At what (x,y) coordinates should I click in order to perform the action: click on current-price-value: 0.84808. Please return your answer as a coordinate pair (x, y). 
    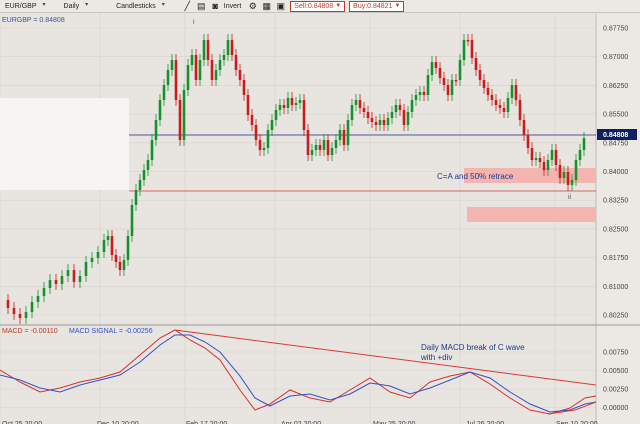
    Looking at the image, I should click on (615, 135).